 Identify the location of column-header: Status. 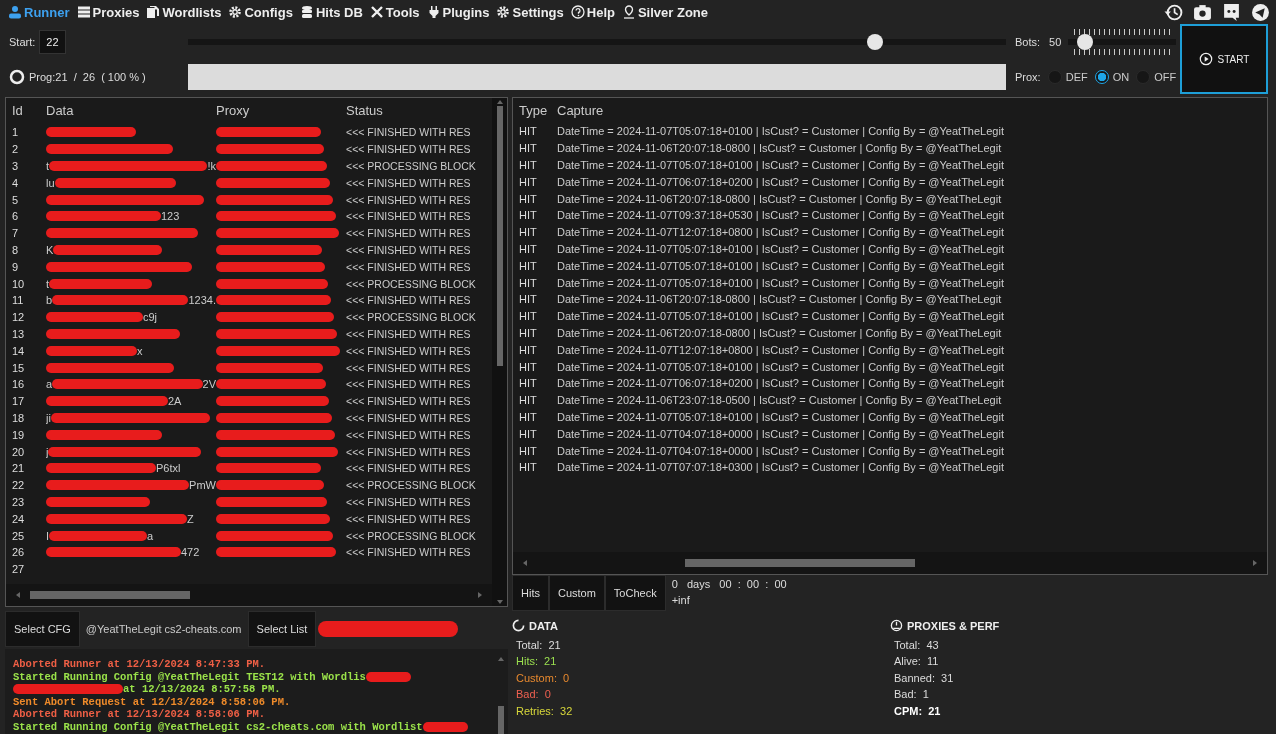
(419, 110).